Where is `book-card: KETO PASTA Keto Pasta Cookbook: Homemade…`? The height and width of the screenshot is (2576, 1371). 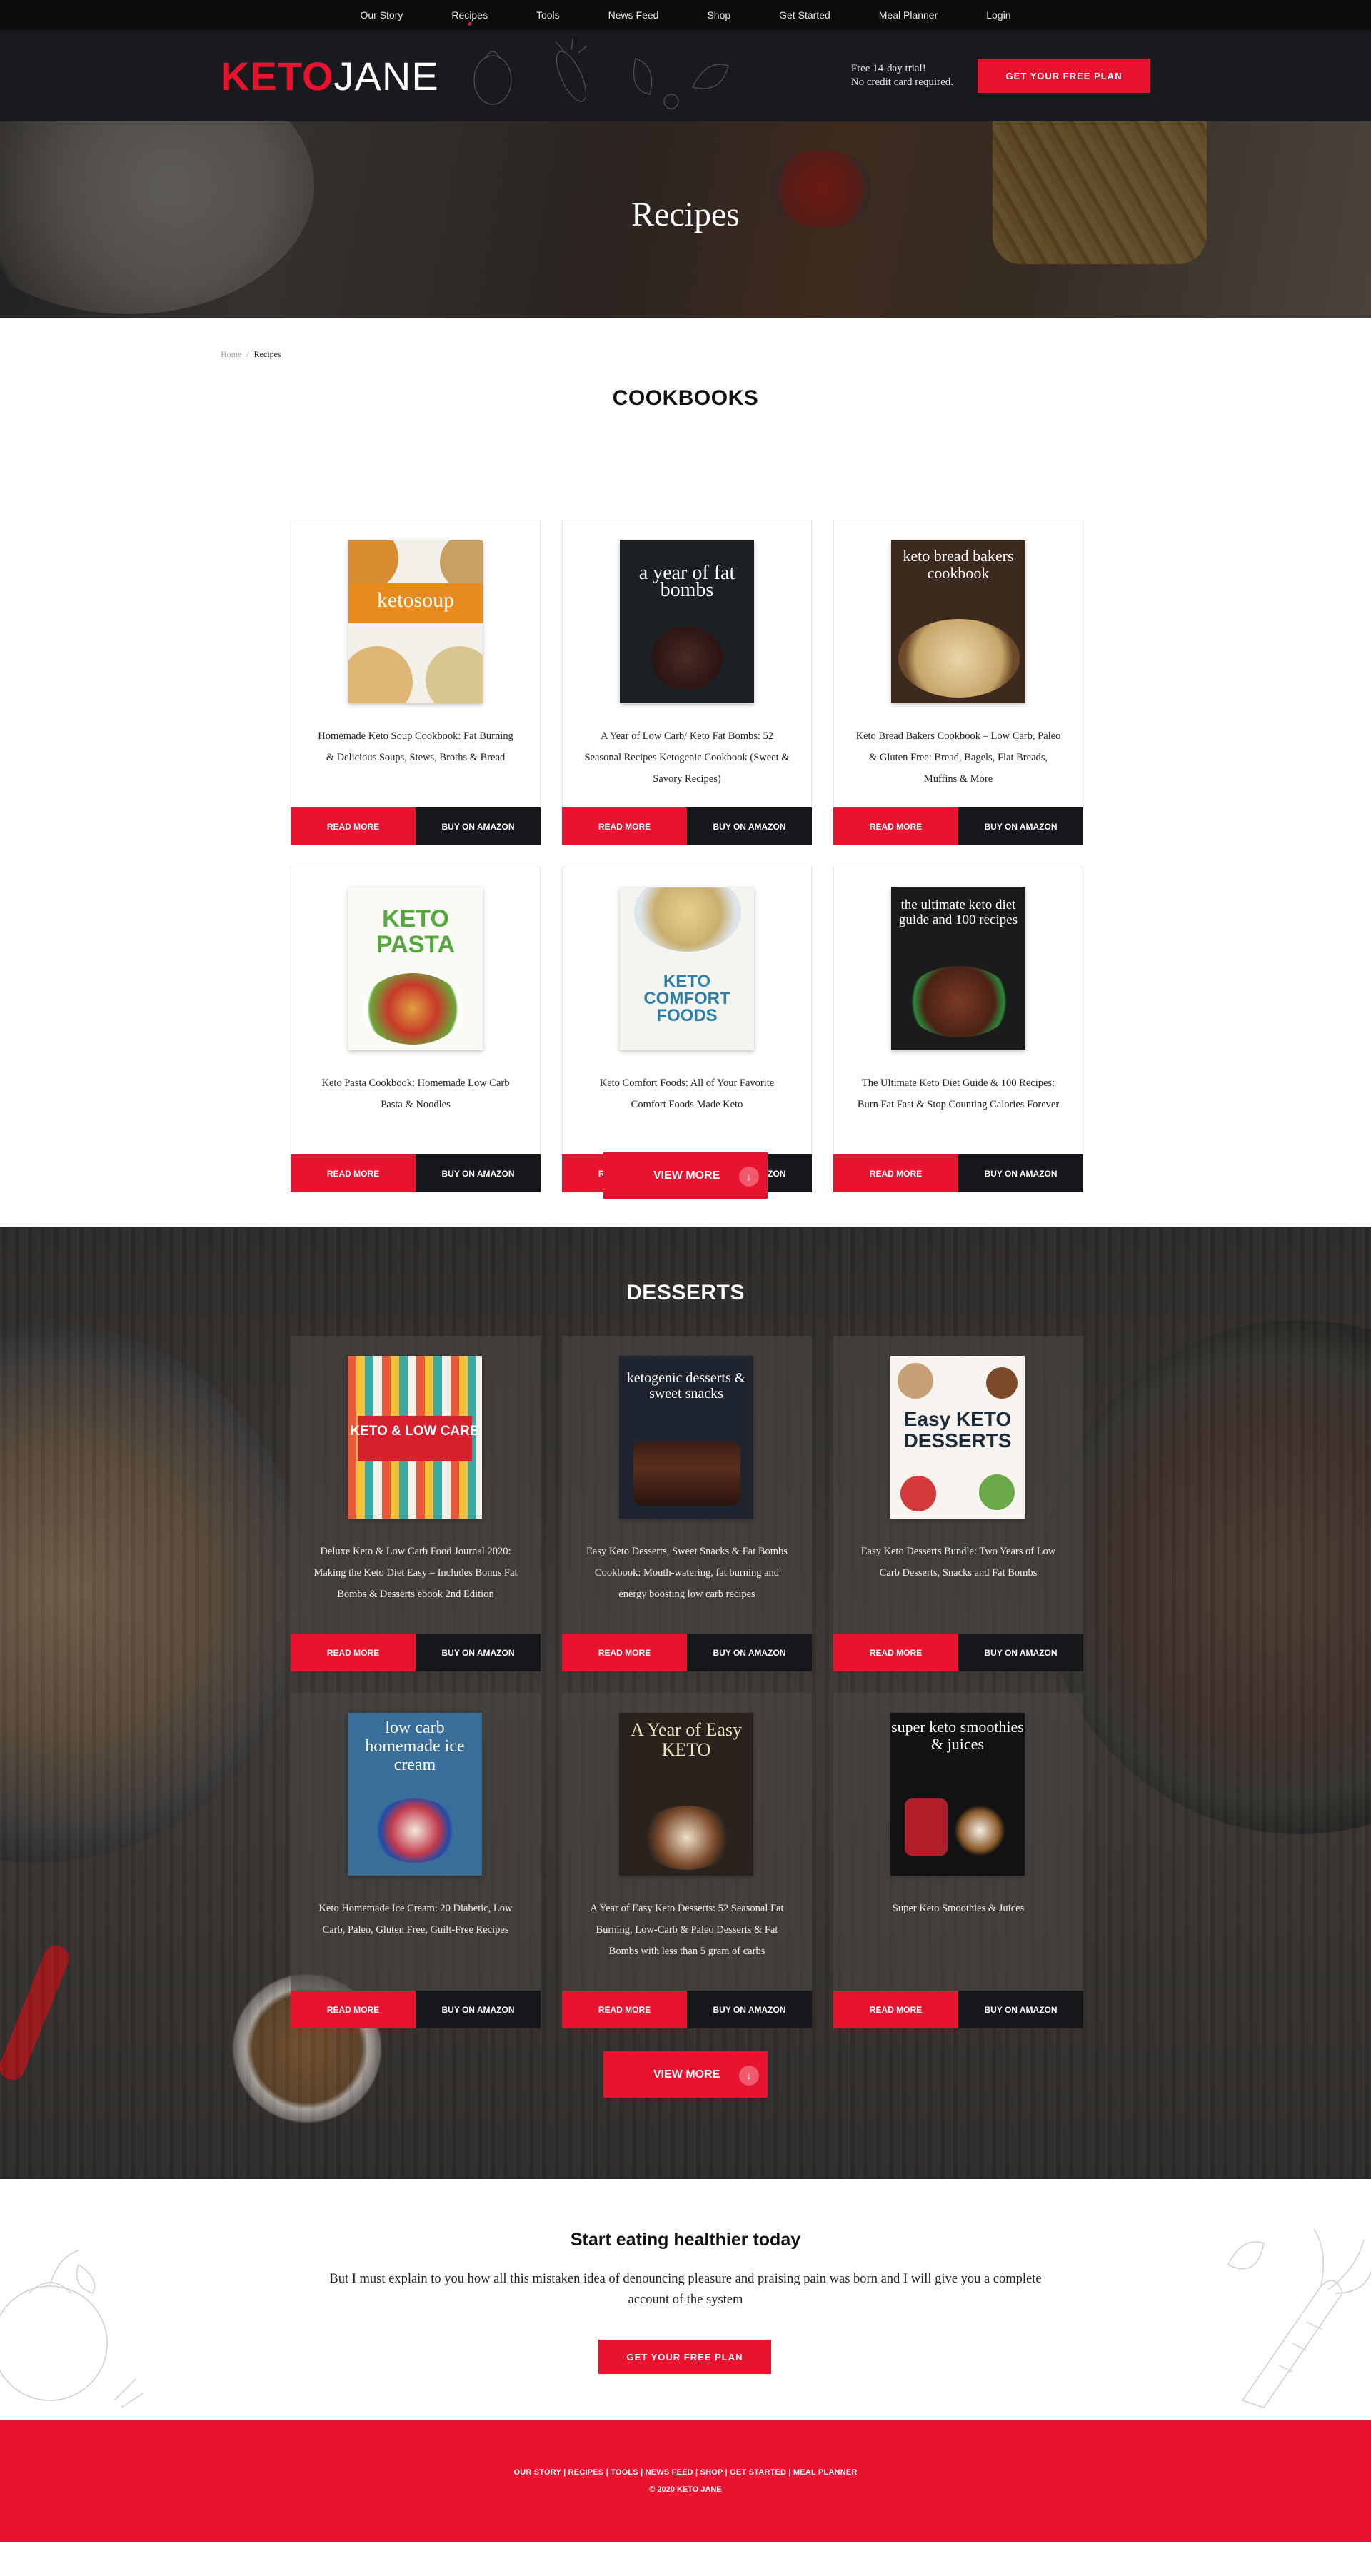
book-card: KETO PASTA Keto Pasta Cookbook: Homemade… is located at coordinates (416, 1029).